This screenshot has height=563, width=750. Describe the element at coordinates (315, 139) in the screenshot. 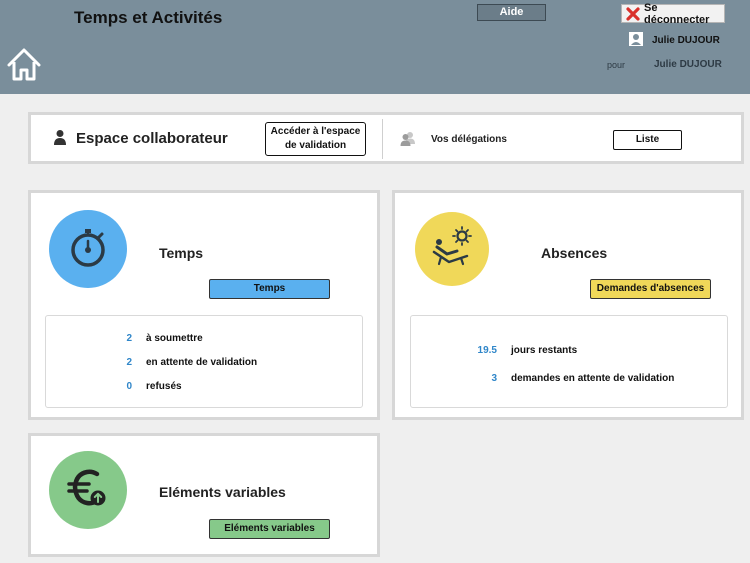

I see `validation-space-button: Accéder à l'espace de validation` at that location.